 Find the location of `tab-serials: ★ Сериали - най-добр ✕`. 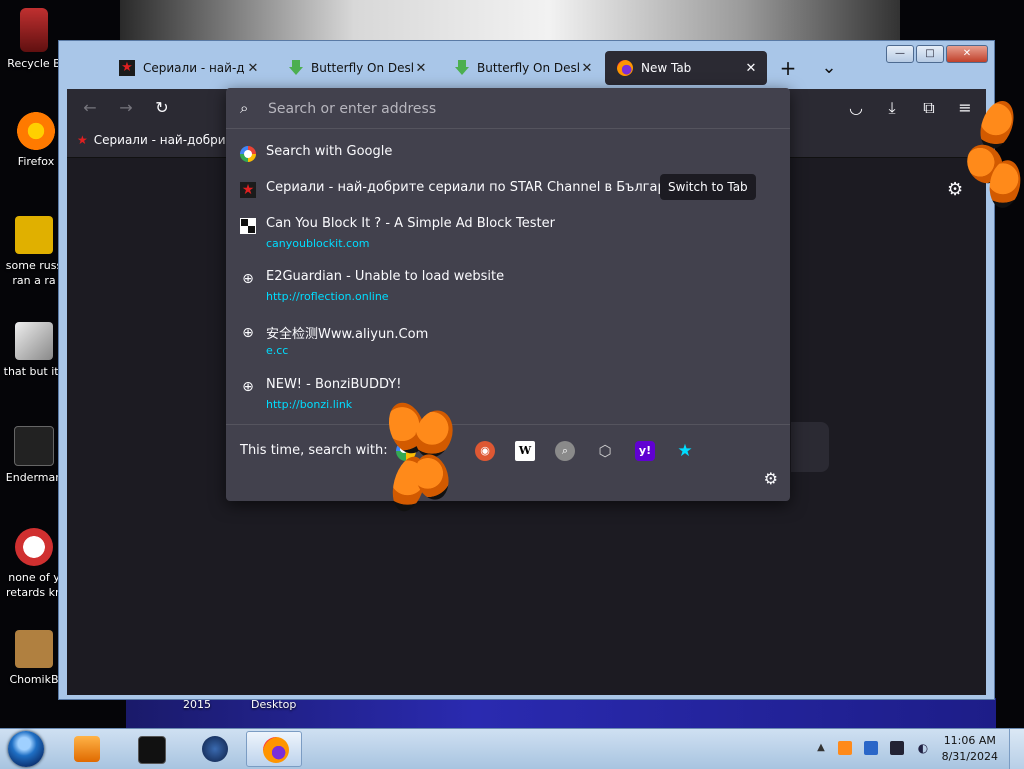

tab-serials: ★ Сериали - най-добр ✕ is located at coordinates (188, 68).